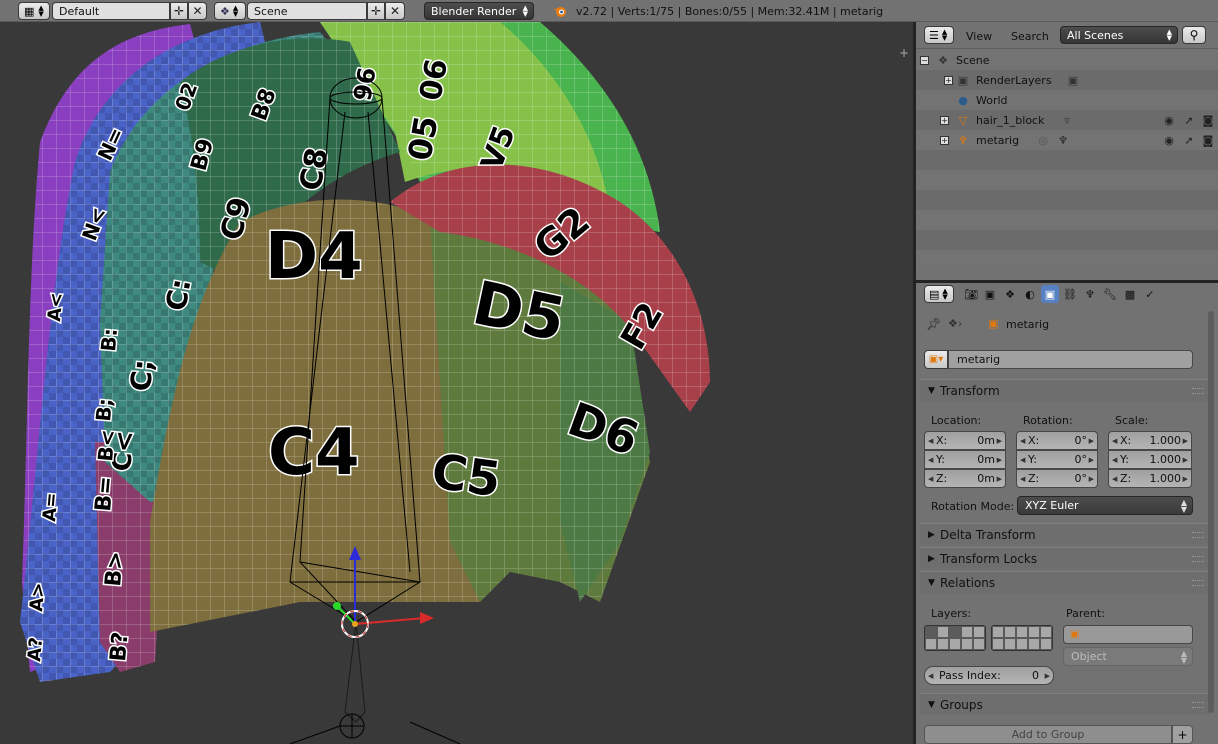  Describe the element at coordinates (1194, 35) in the screenshot. I see `search-button: ⚲` at that location.